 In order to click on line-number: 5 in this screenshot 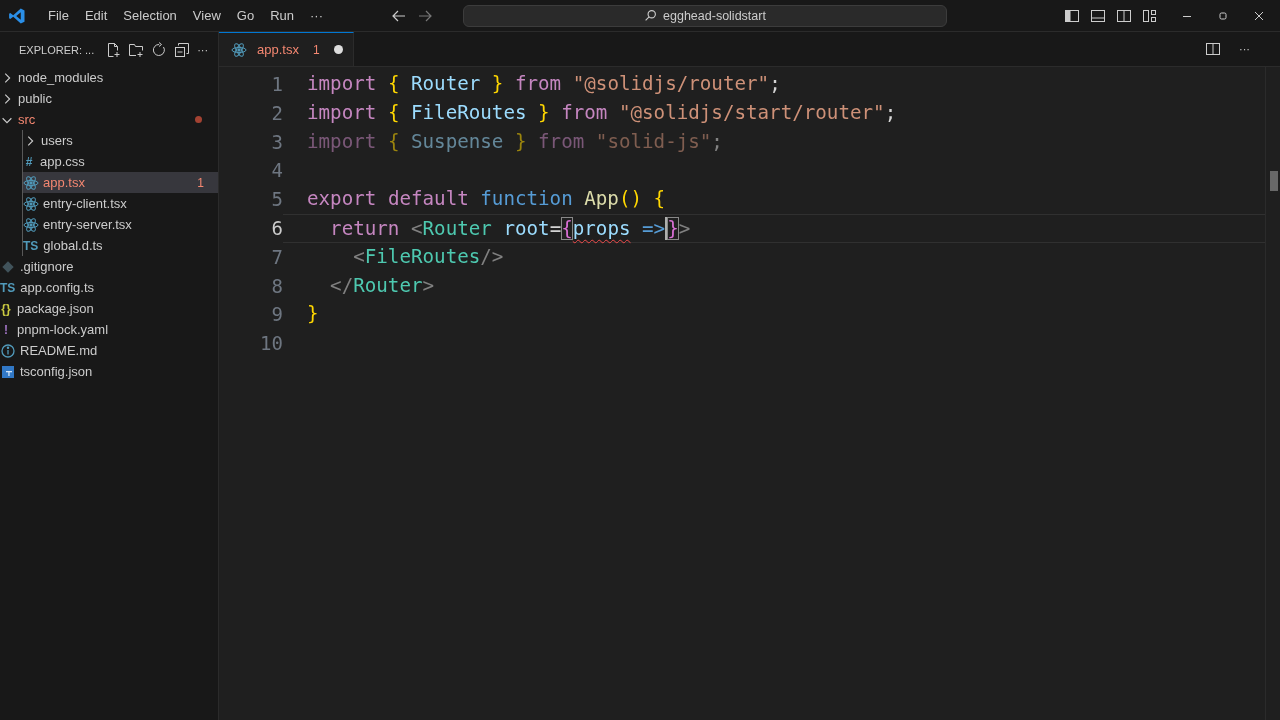, I will do `click(276, 200)`.